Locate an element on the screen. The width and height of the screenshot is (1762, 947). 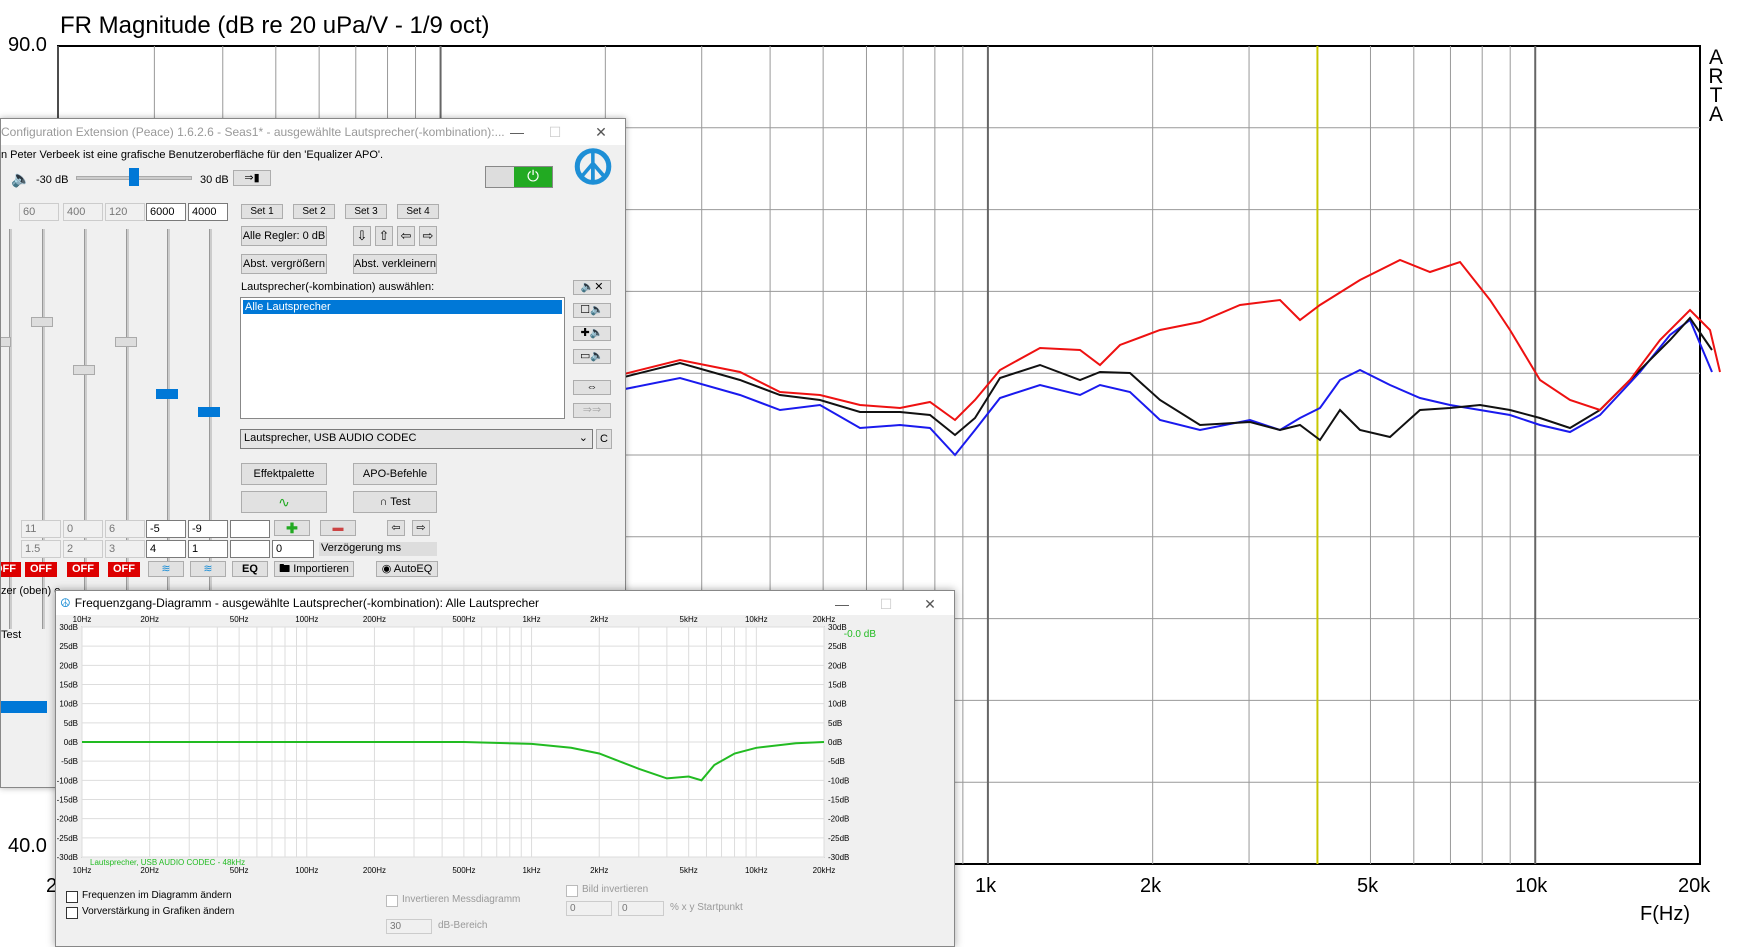
import-button: 🖿 Importieren is located at coordinates (314, 569).